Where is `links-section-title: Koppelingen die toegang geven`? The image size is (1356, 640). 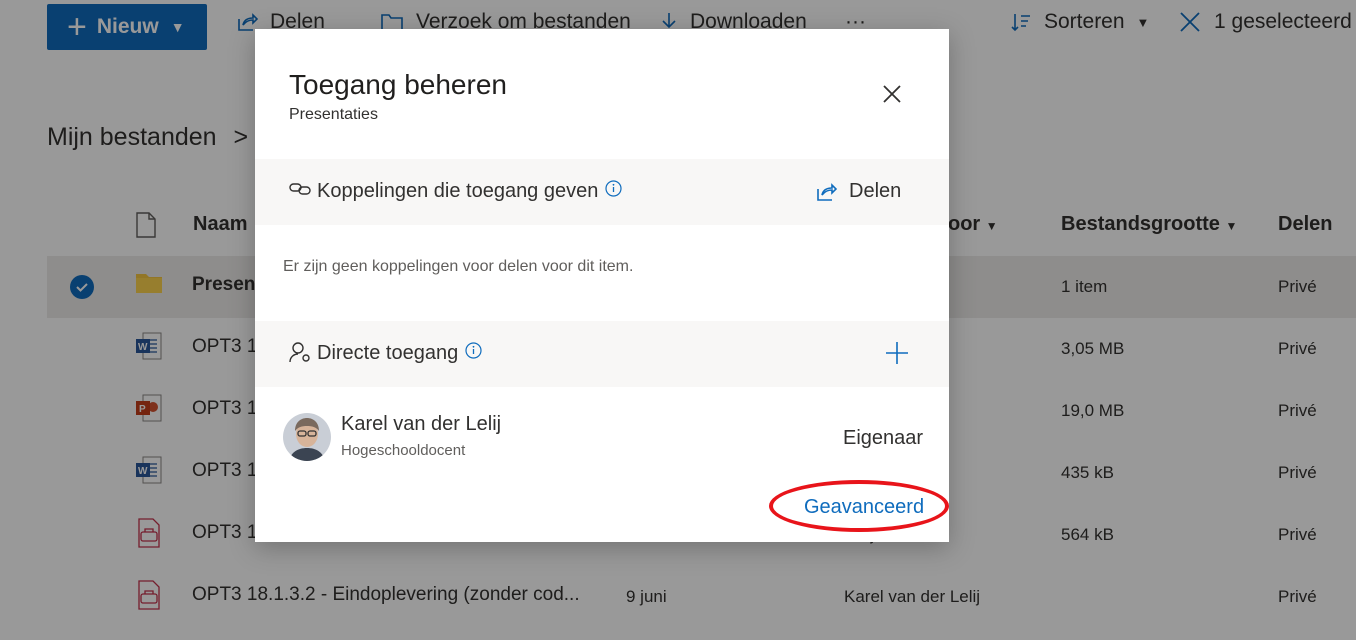
links-section-title: Koppelingen die toegang geven is located at coordinates (458, 191).